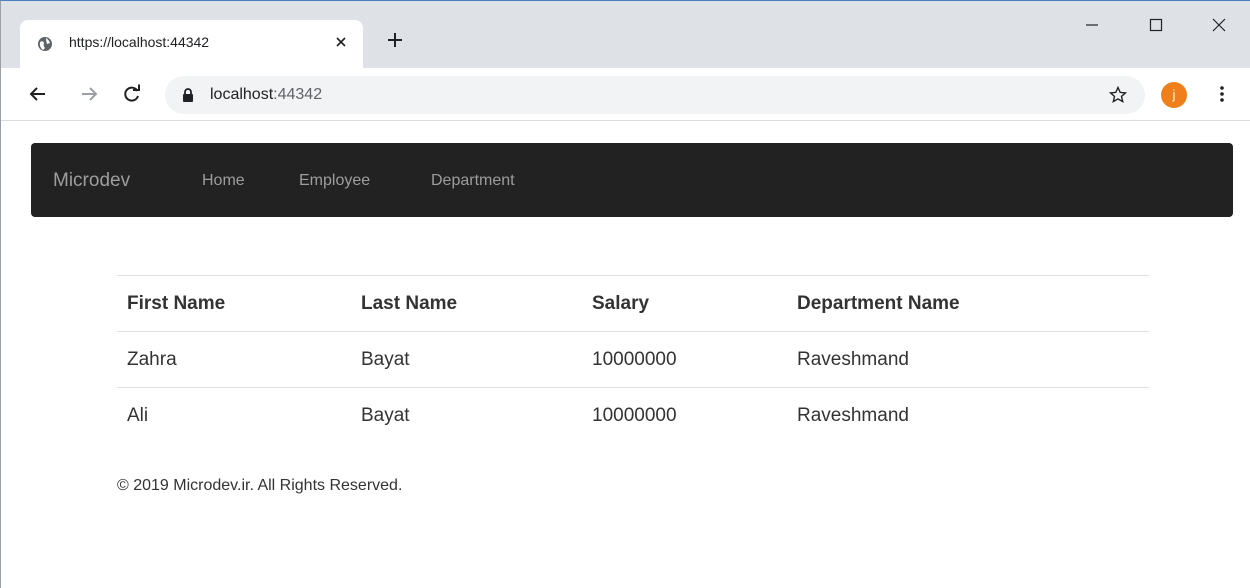  I want to click on nav-link-home: Home, so click(223, 181).